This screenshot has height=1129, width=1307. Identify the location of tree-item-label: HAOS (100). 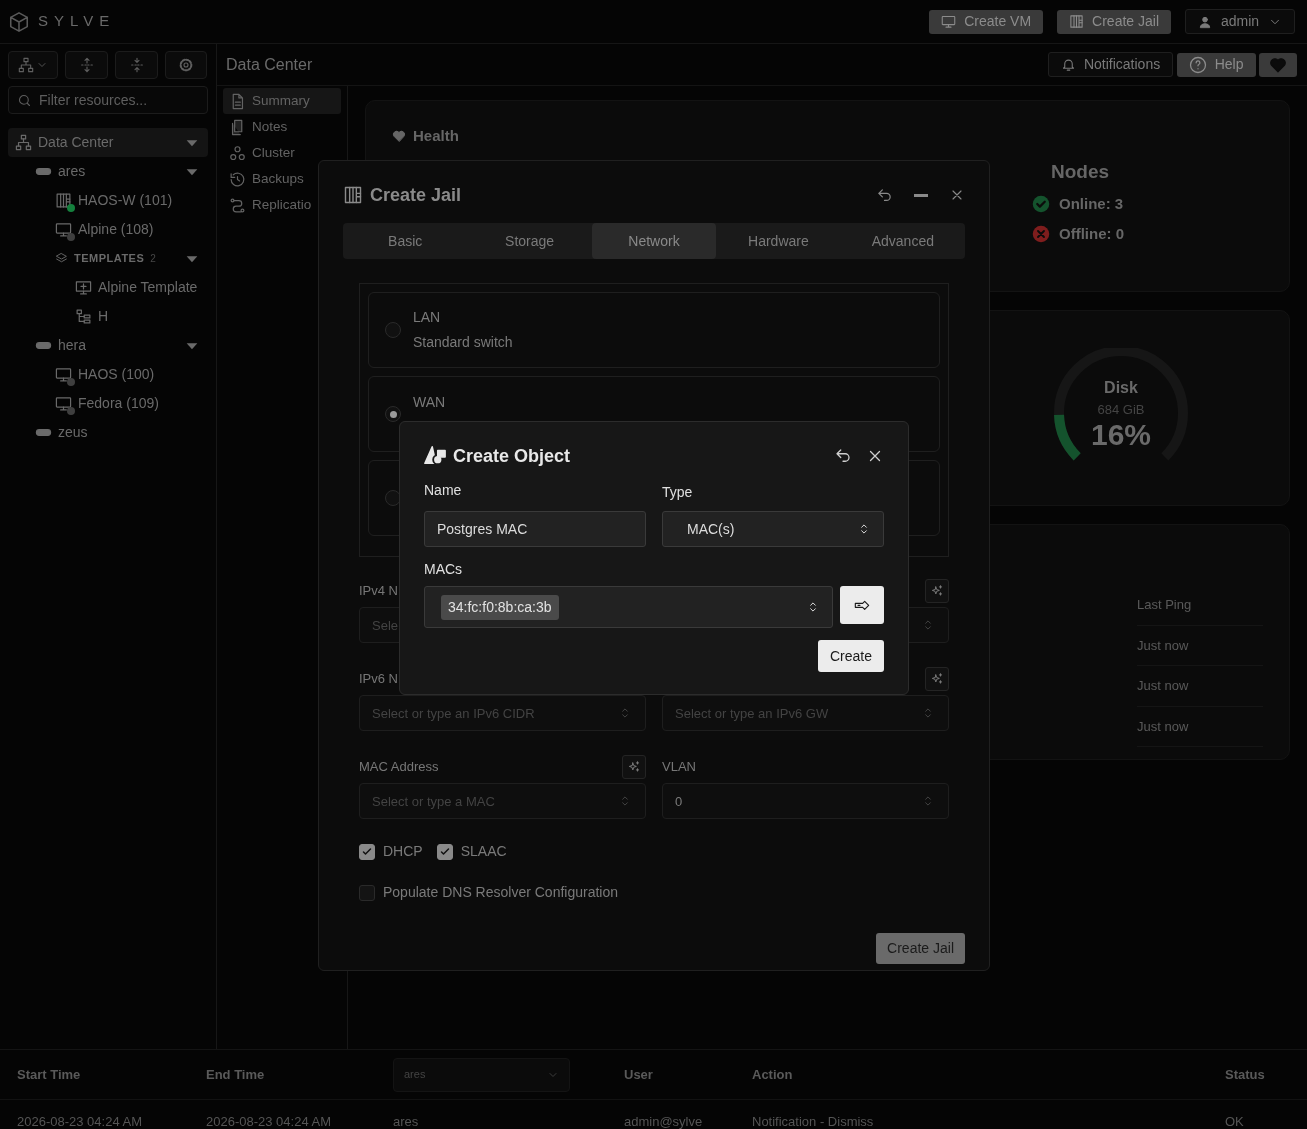
(116, 374).